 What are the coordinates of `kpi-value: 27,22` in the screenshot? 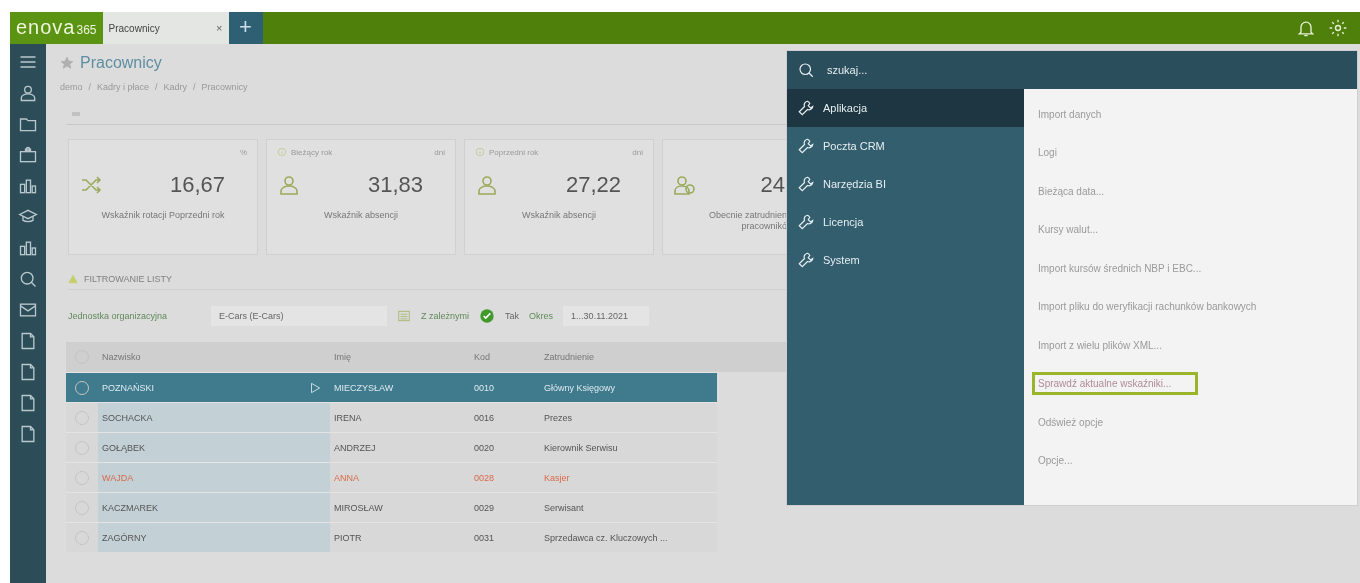 It's located at (593, 185).